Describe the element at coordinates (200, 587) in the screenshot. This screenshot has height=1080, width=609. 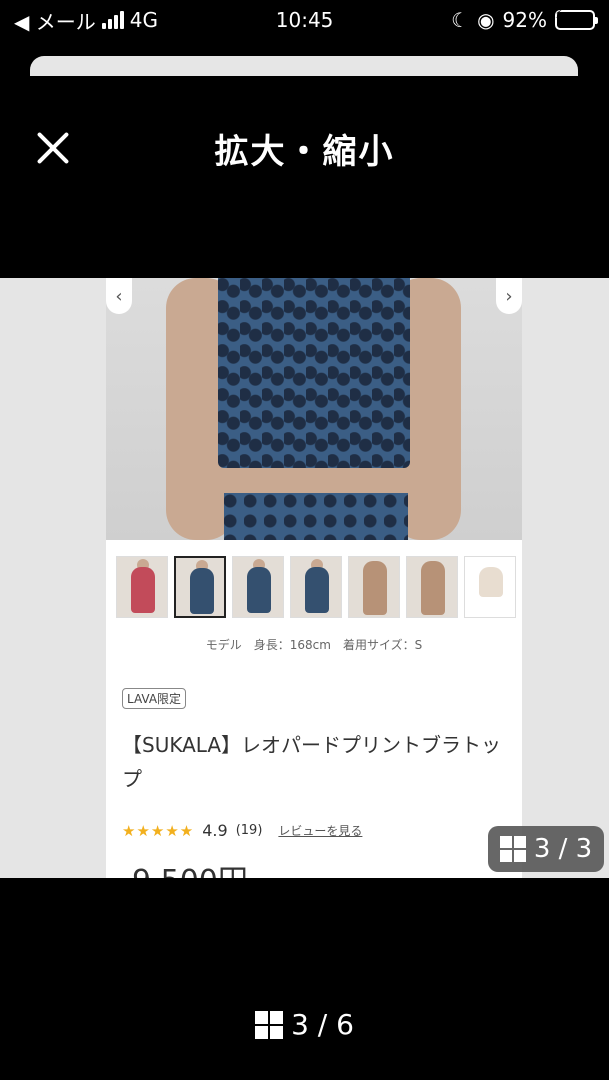
I see `thumbnail-selected` at that location.